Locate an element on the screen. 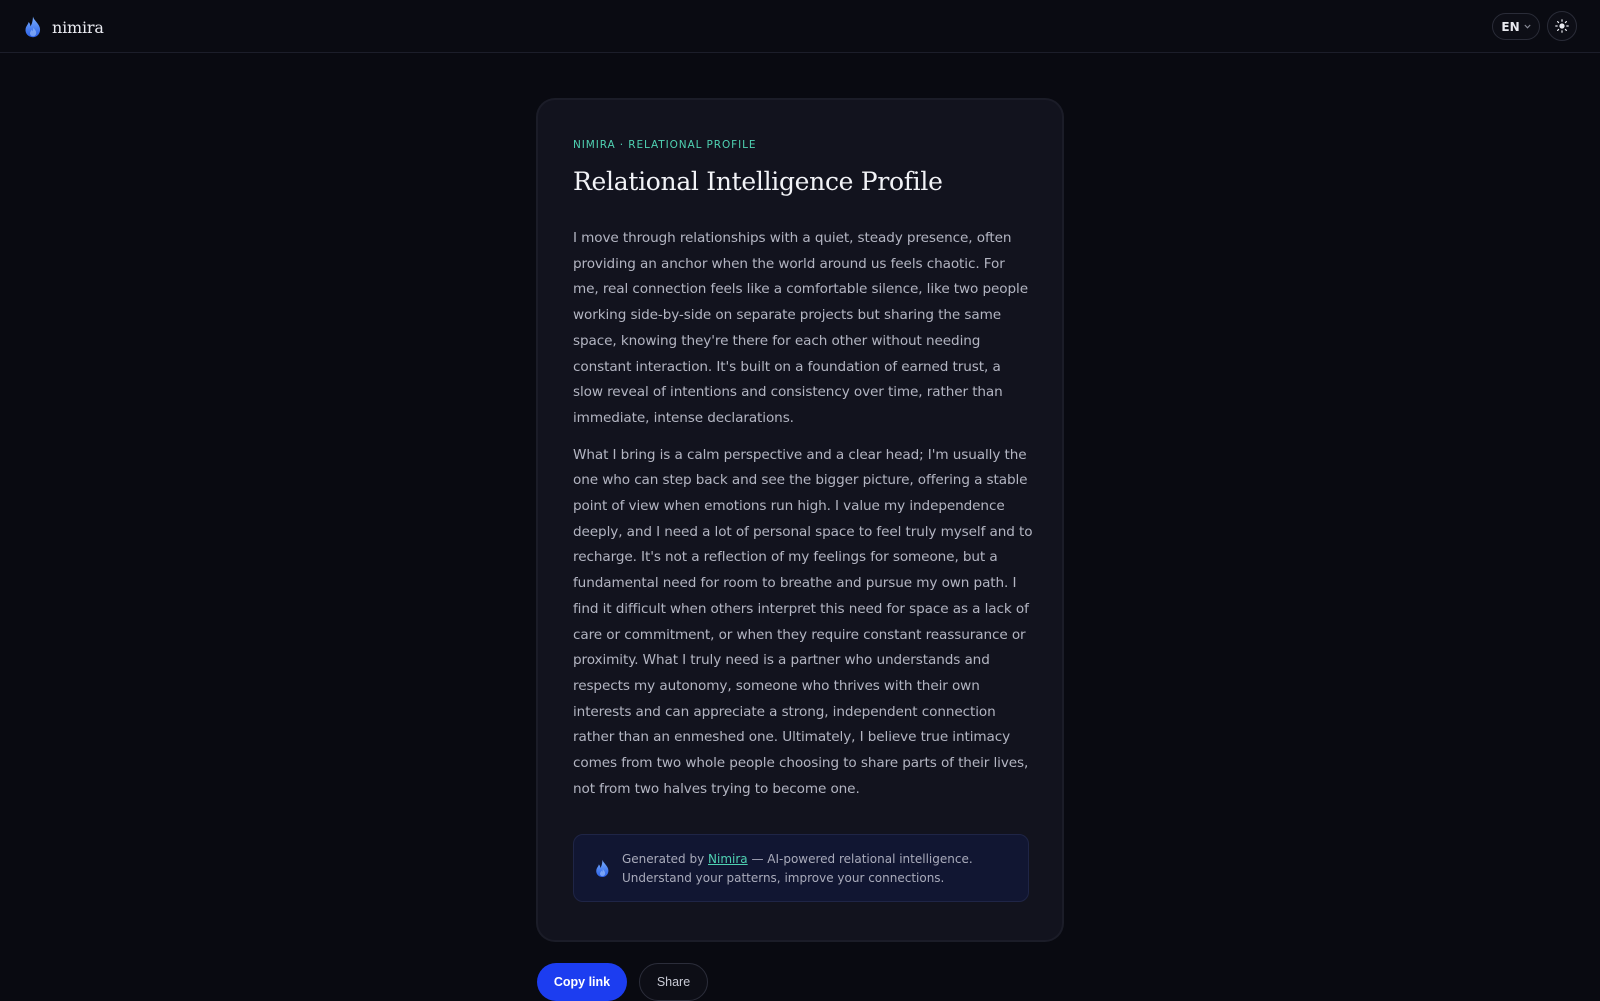 This screenshot has width=1600, height=1001. generated-by-prefix: Generated by is located at coordinates (665, 859).